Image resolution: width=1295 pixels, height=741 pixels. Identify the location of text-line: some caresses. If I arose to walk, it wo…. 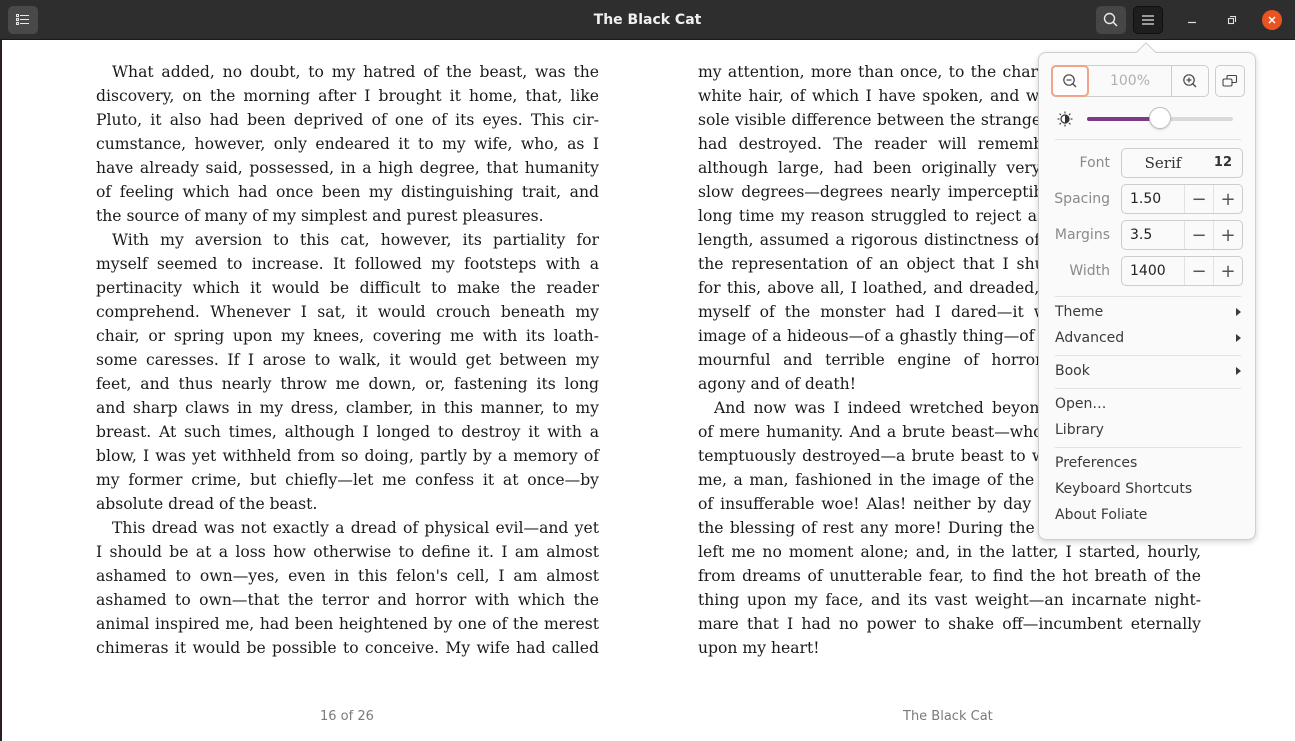
(347, 360).